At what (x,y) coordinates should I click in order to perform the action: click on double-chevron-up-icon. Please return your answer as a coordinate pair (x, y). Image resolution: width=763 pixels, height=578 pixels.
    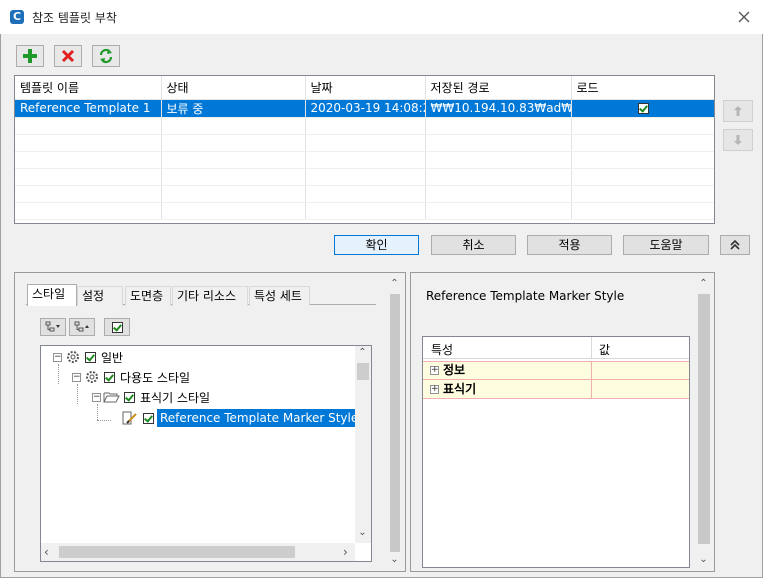
    Looking at the image, I should click on (735, 244).